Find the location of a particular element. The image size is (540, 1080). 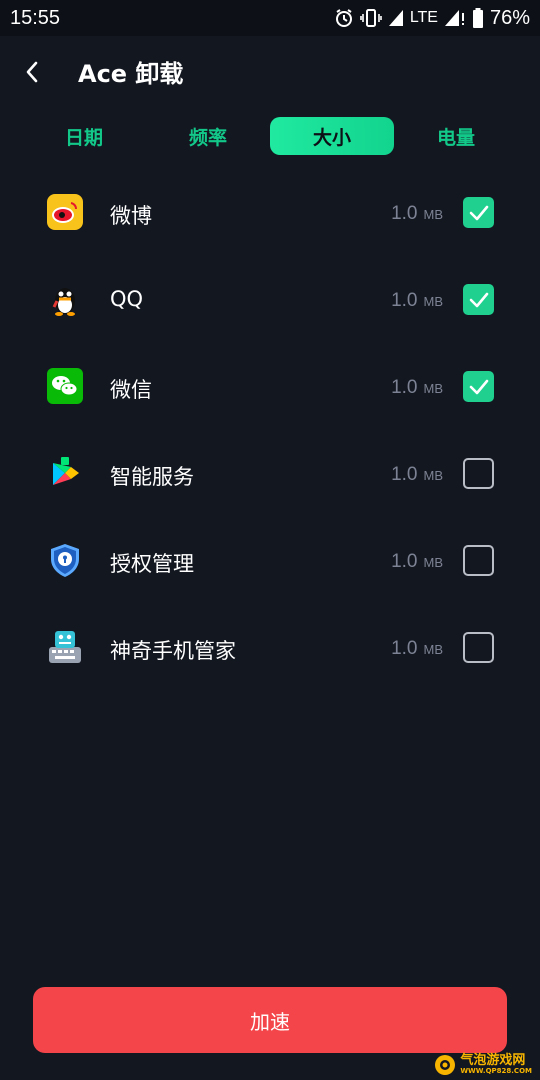

app-row-wechat: 微信 1.0 MB is located at coordinates (270, 387).